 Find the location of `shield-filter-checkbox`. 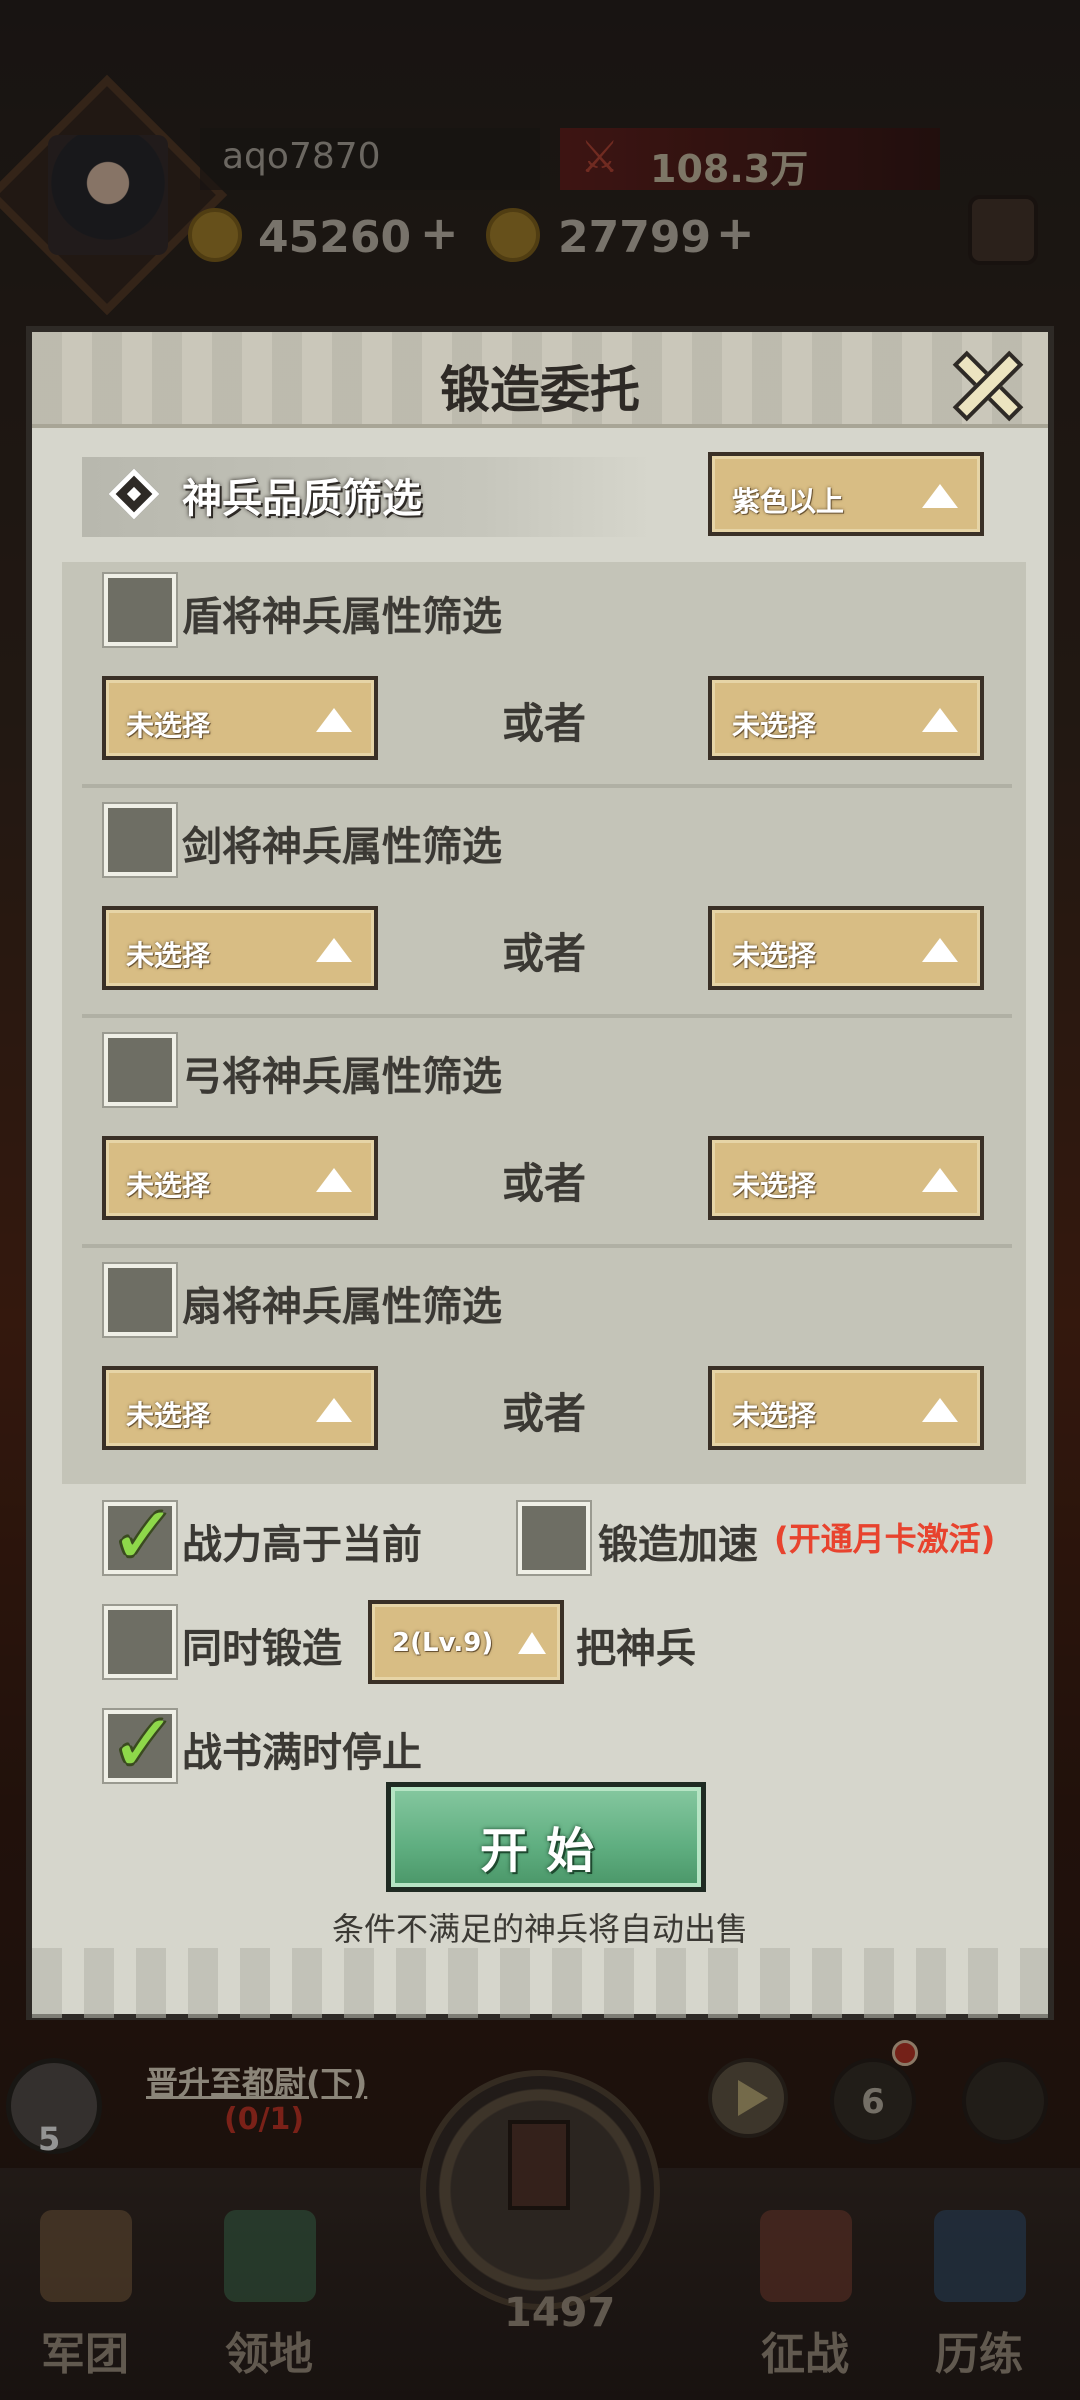

shield-filter-checkbox is located at coordinates (140, 610).